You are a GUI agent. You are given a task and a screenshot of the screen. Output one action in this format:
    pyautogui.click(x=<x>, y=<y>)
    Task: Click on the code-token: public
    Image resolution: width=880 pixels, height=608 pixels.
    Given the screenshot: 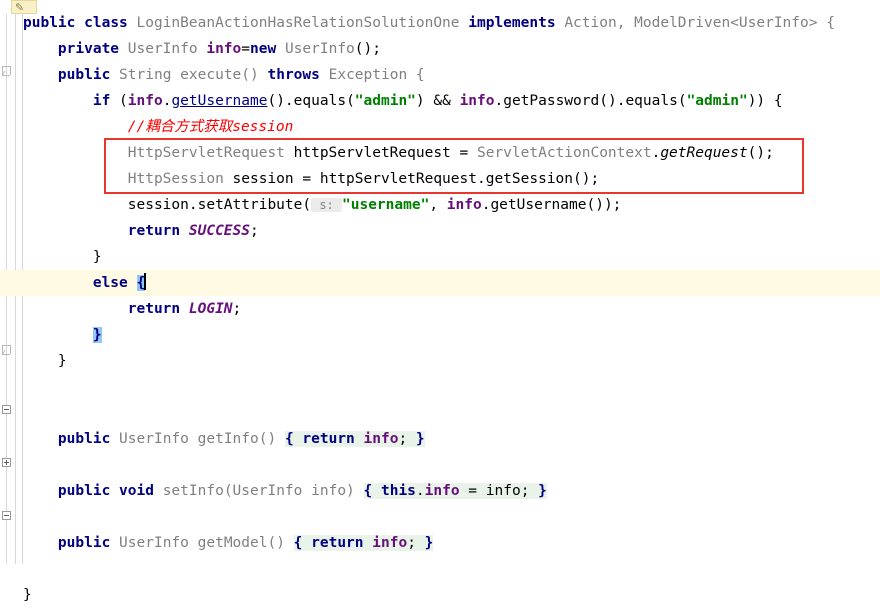 What is the action you would take?
    pyautogui.click(x=84, y=491)
    